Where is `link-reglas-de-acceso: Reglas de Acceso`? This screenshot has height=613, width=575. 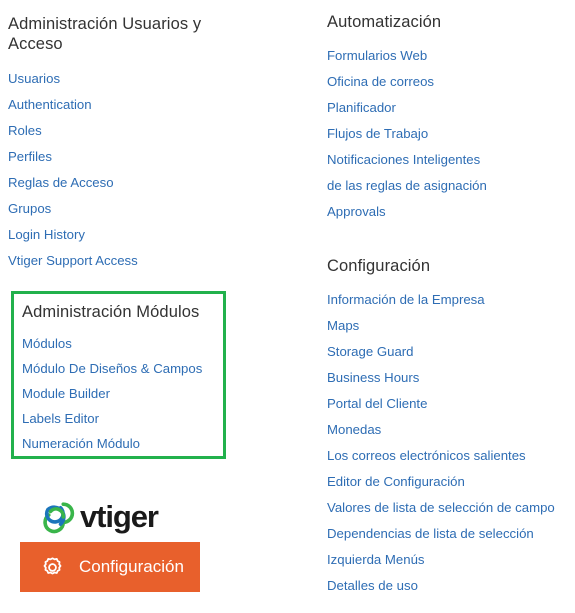
link-reglas-de-acceso: Reglas de Acceso is located at coordinates (158, 183).